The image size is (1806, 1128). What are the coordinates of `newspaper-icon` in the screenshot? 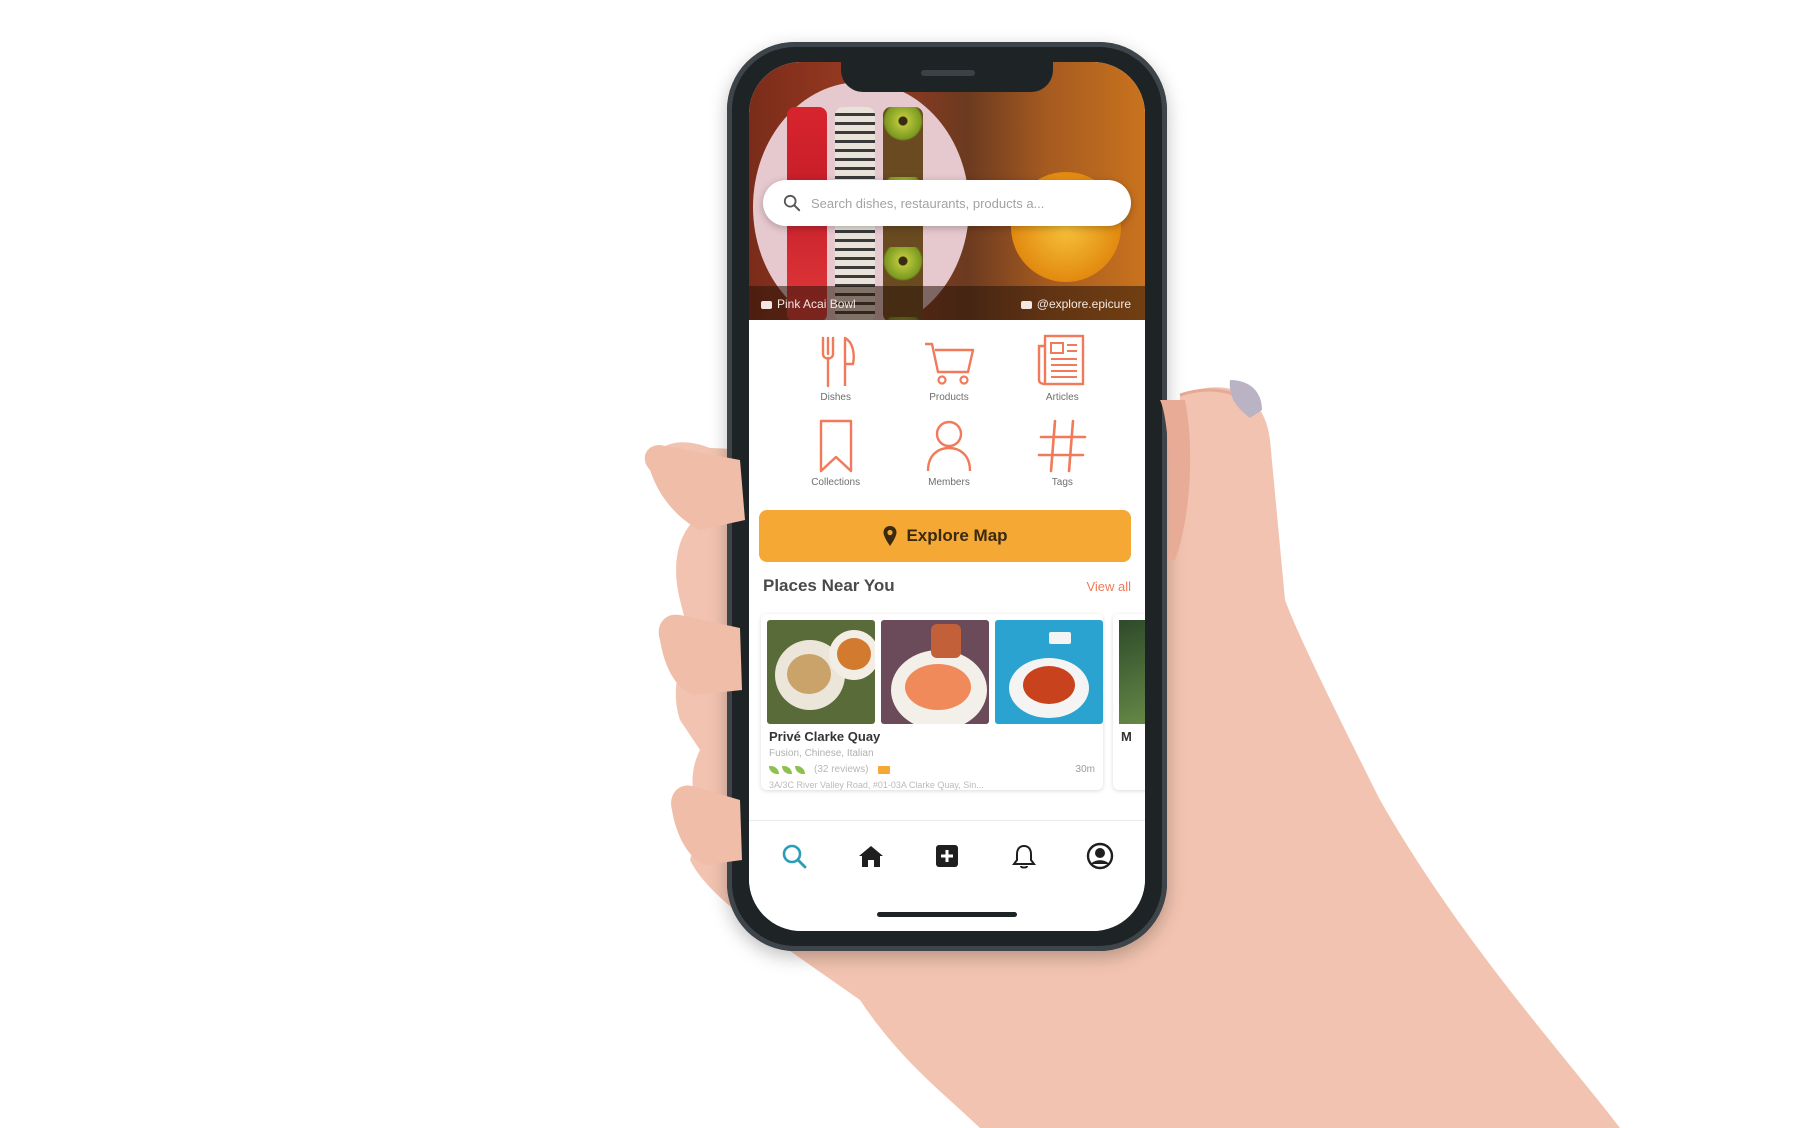 It's located at (1061, 360).